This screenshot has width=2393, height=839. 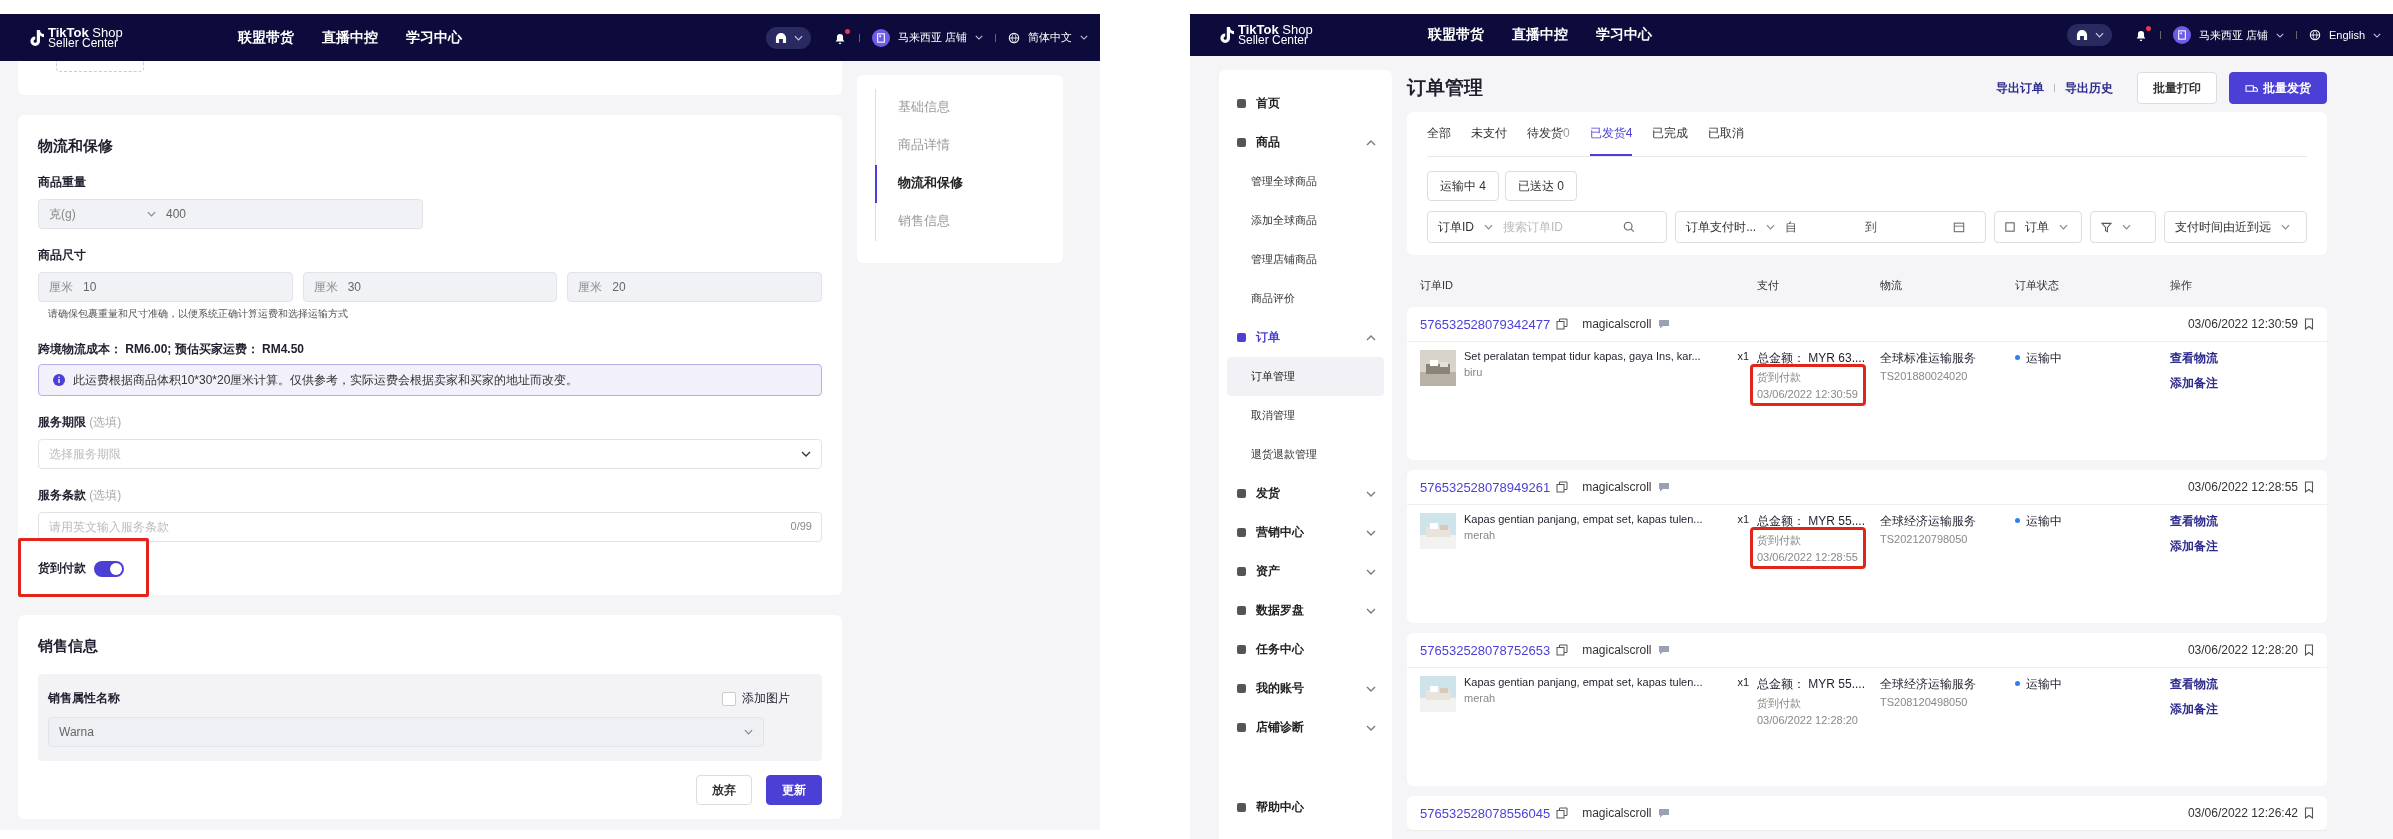 What do you see at coordinates (2089, 88) in the screenshot?
I see `export-history-link: 导出历史` at bounding box center [2089, 88].